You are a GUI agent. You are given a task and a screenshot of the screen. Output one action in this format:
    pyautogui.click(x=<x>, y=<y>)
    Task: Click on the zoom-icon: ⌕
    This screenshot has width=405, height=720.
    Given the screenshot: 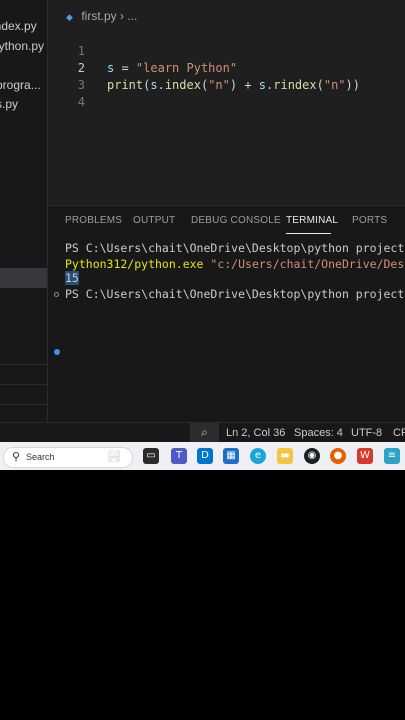 What is the action you would take?
    pyautogui.click(x=204, y=433)
    